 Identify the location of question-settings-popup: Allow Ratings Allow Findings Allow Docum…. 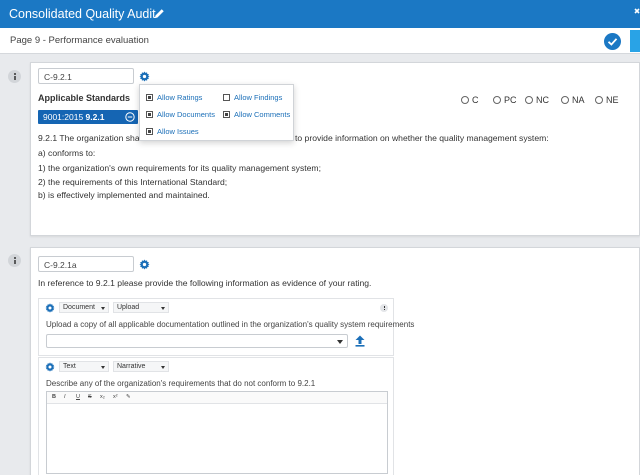
(216, 112).